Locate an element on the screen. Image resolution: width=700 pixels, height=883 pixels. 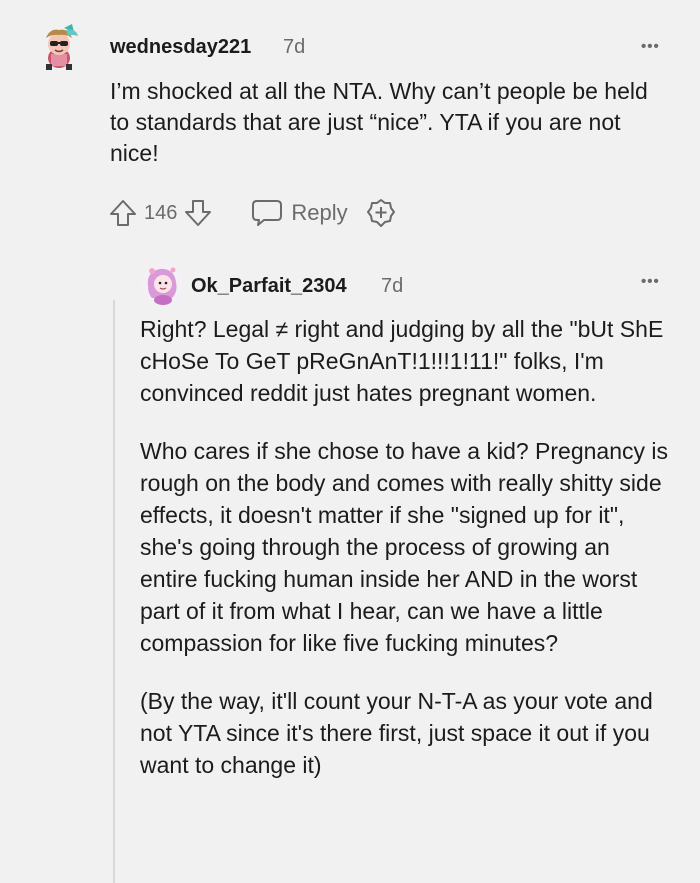
comment-username: wednesday221 is located at coordinates (180, 47).